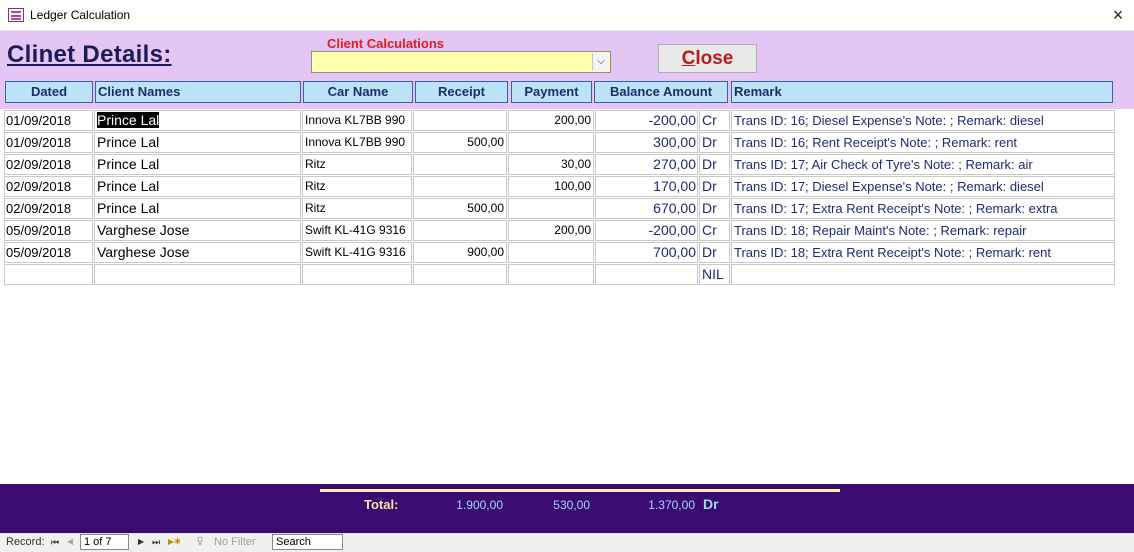  I want to click on column-header-receipt: Receipt, so click(461, 92).